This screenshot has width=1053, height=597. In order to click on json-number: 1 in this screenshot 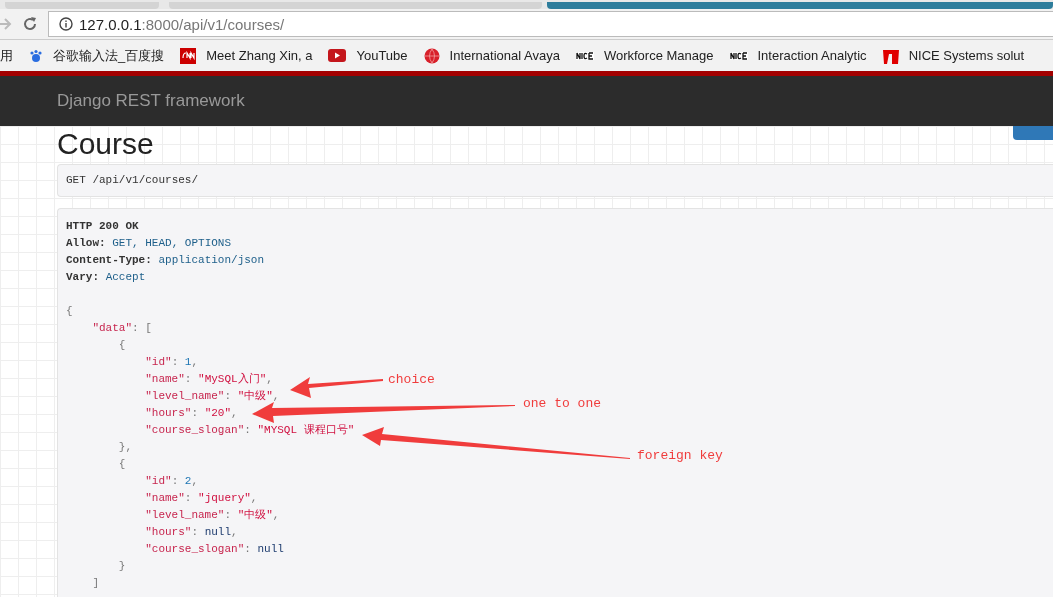, I will do `click(188, 362)`.